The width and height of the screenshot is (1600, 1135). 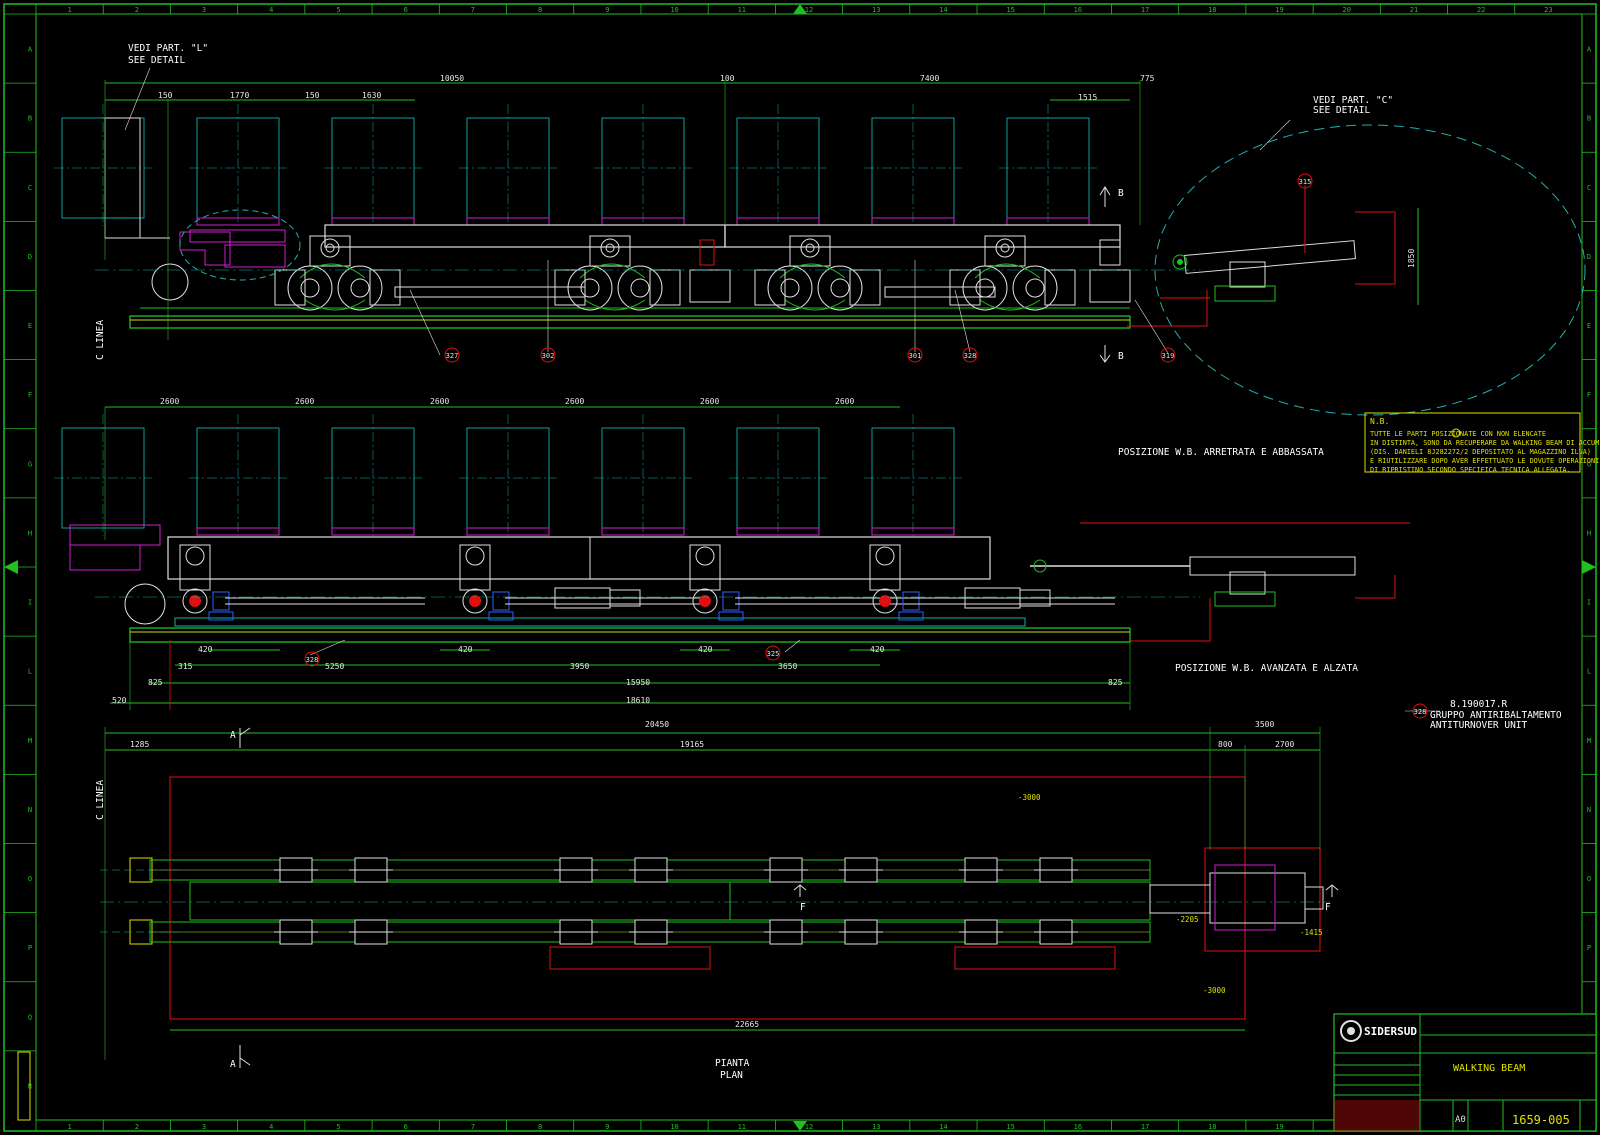 I want to click on sheet-size: A0, so click(x=1460, y=1120).